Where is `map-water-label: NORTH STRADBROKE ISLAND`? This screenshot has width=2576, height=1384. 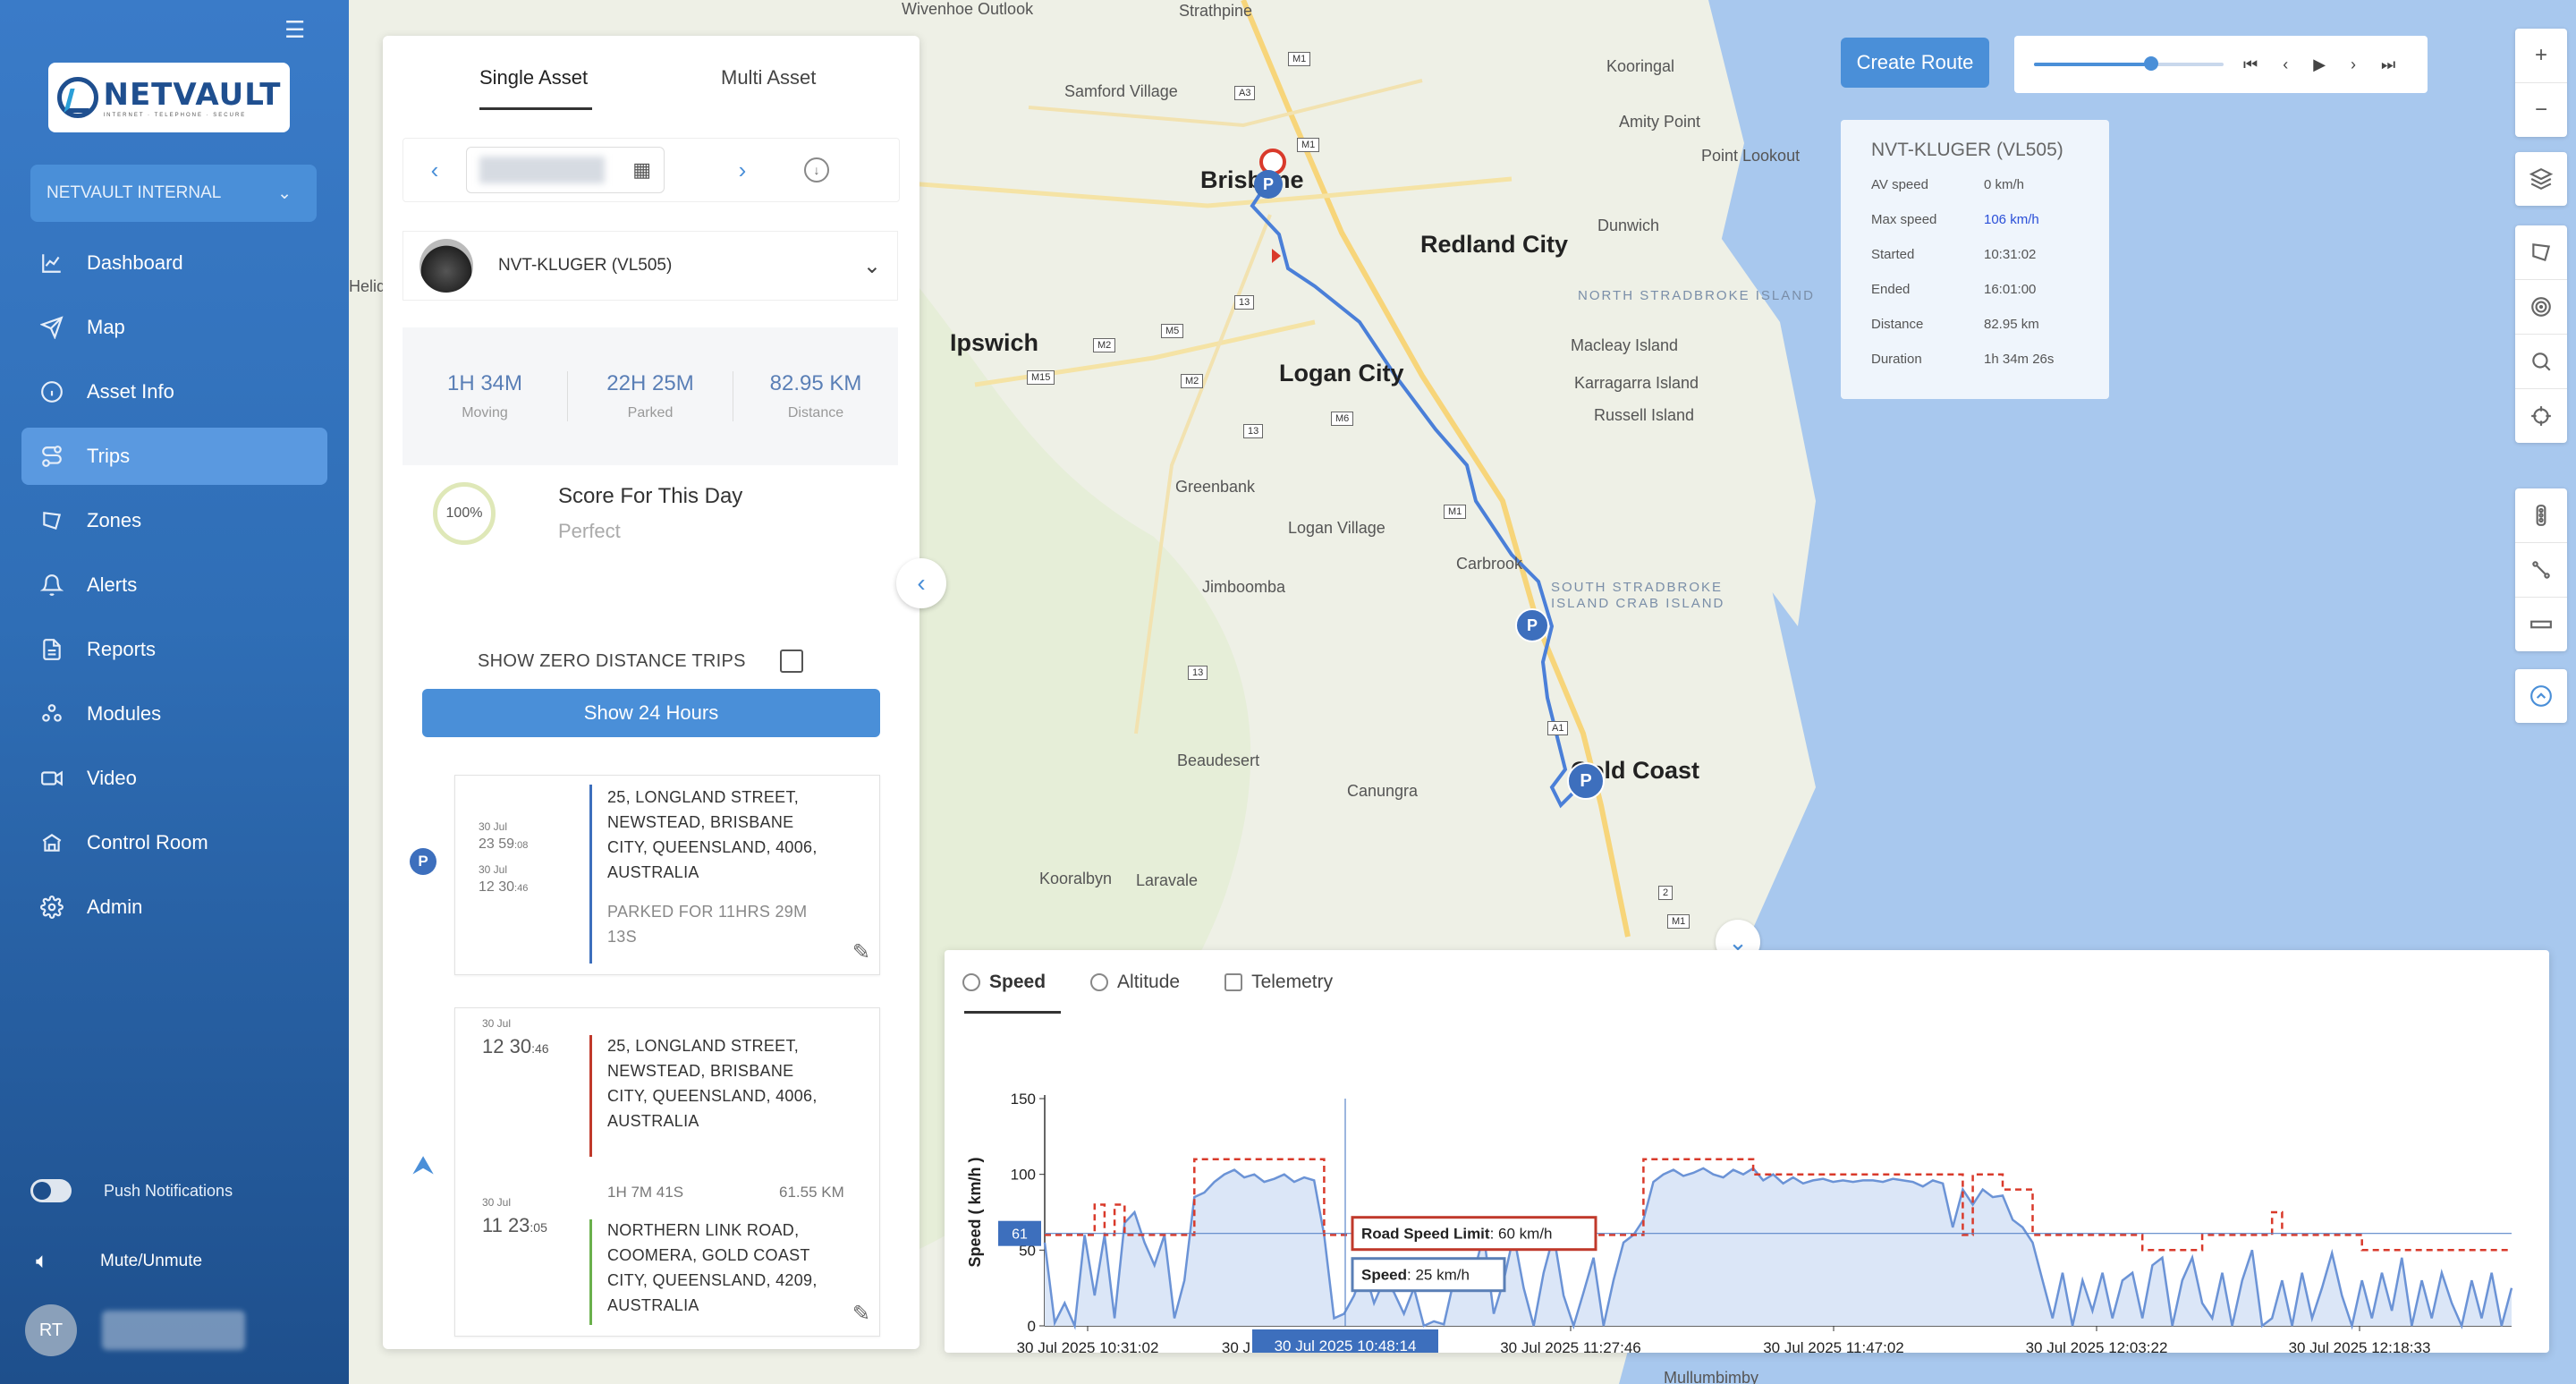 map-water-label: NORTH STRADBROKE ISLAND is located at coordinates (1696, 295).